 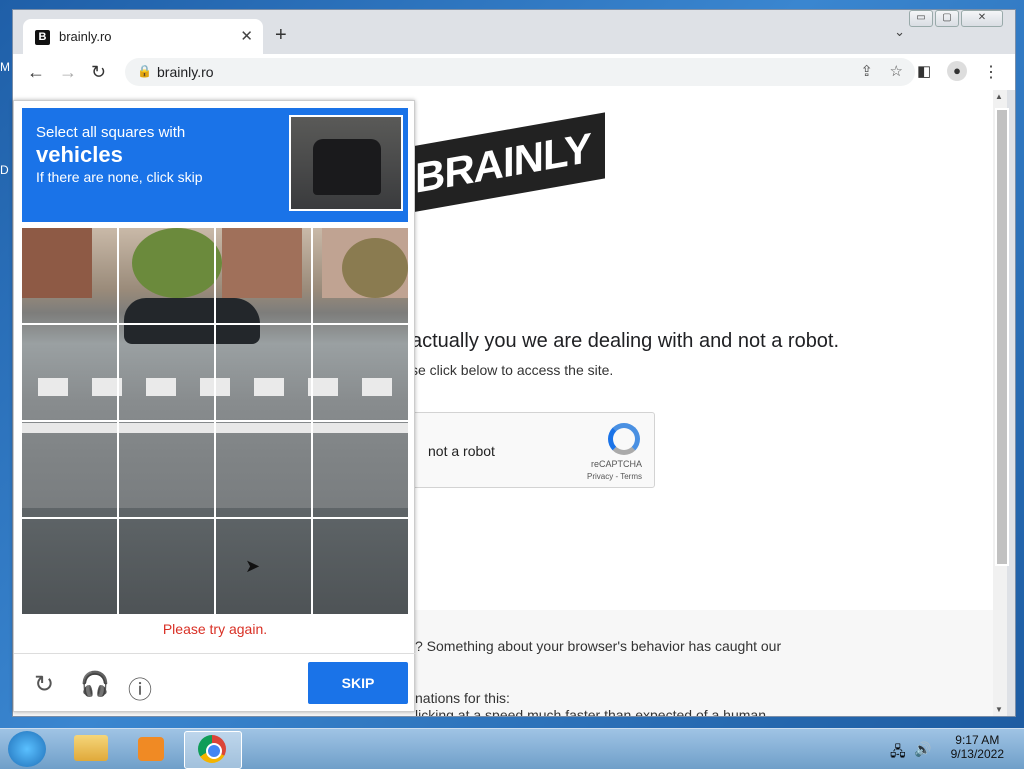 I want to click on captcha-footer: ↻ 🎧 ⓘ SKIP, so click(x=215, y=683).